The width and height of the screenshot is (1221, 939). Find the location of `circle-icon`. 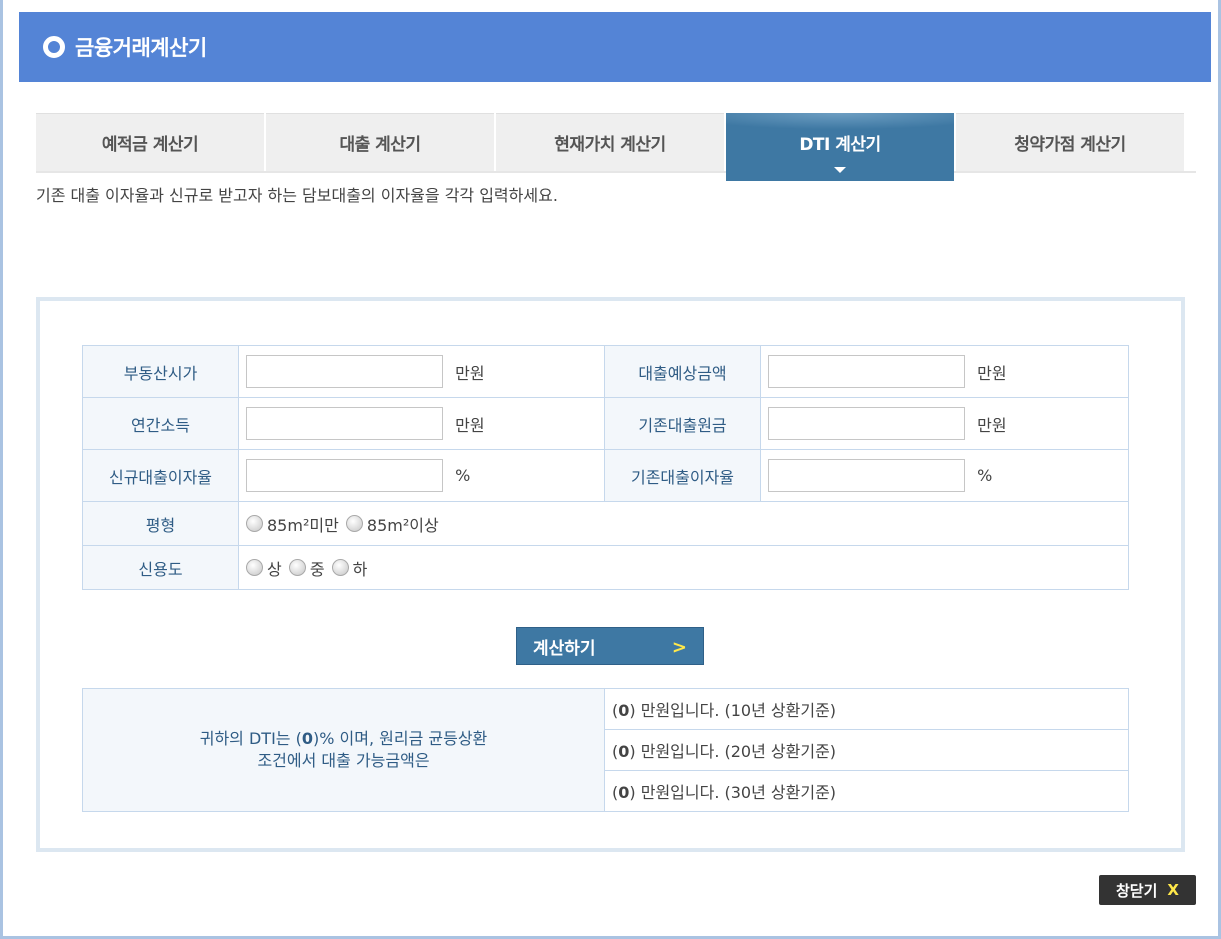

circle-icon is located at coordinates (54, 47).